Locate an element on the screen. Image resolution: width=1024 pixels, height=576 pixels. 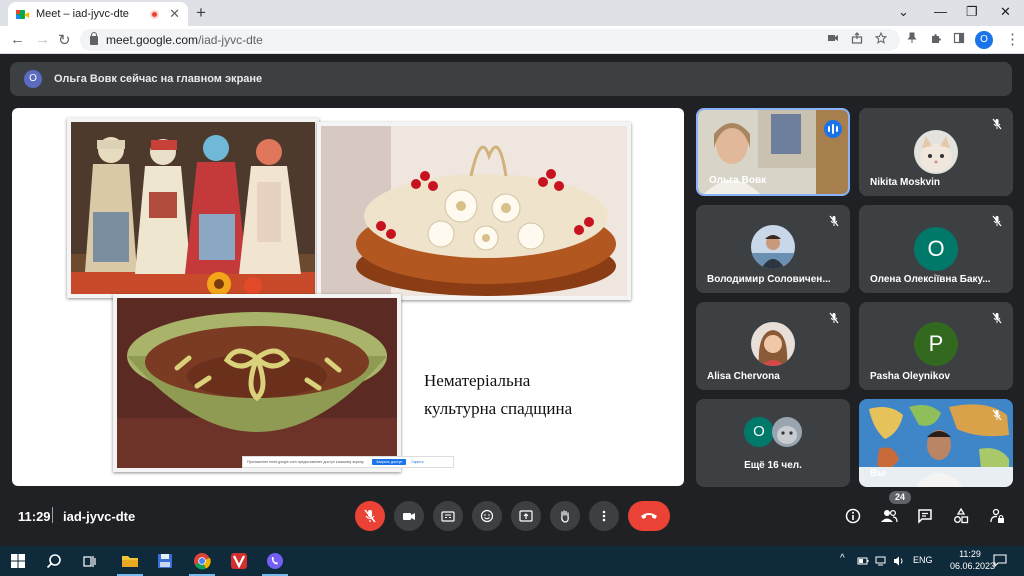
meeting-details-button is located at coordinates (853, 516).